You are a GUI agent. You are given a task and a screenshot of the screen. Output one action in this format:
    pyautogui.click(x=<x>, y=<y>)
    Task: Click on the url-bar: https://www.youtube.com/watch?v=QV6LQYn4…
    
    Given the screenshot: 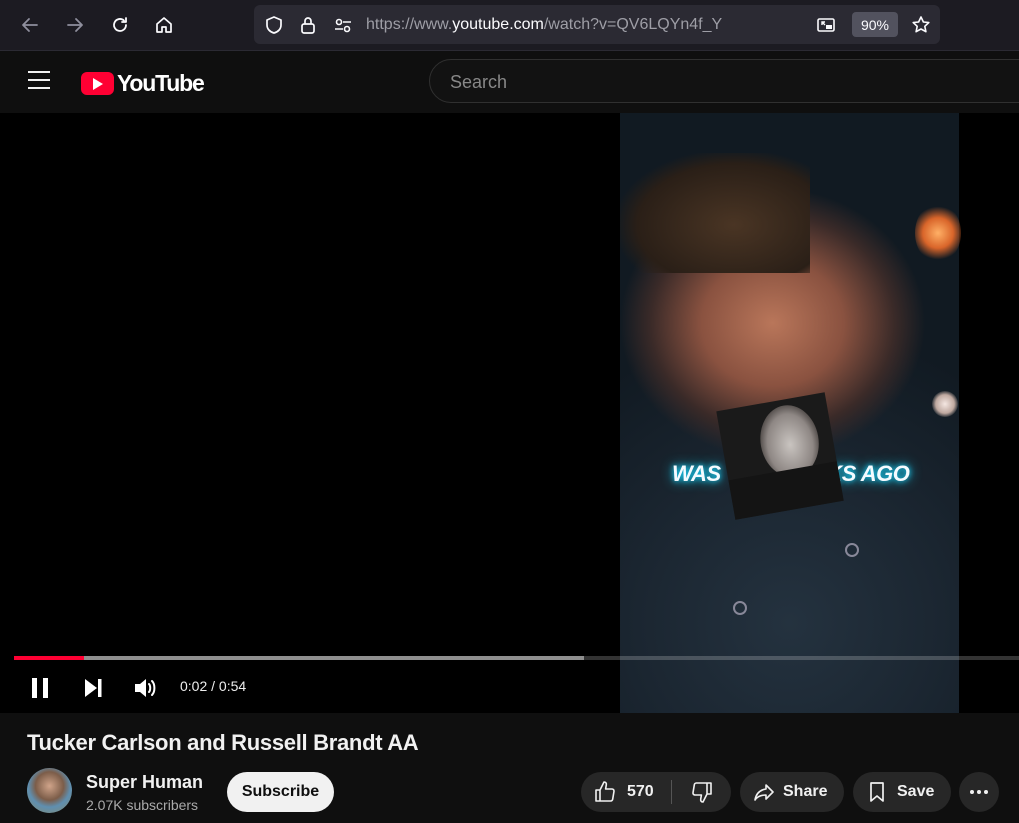 What is the action you would take?
    pyautogui.click(x=597, y=24)
    